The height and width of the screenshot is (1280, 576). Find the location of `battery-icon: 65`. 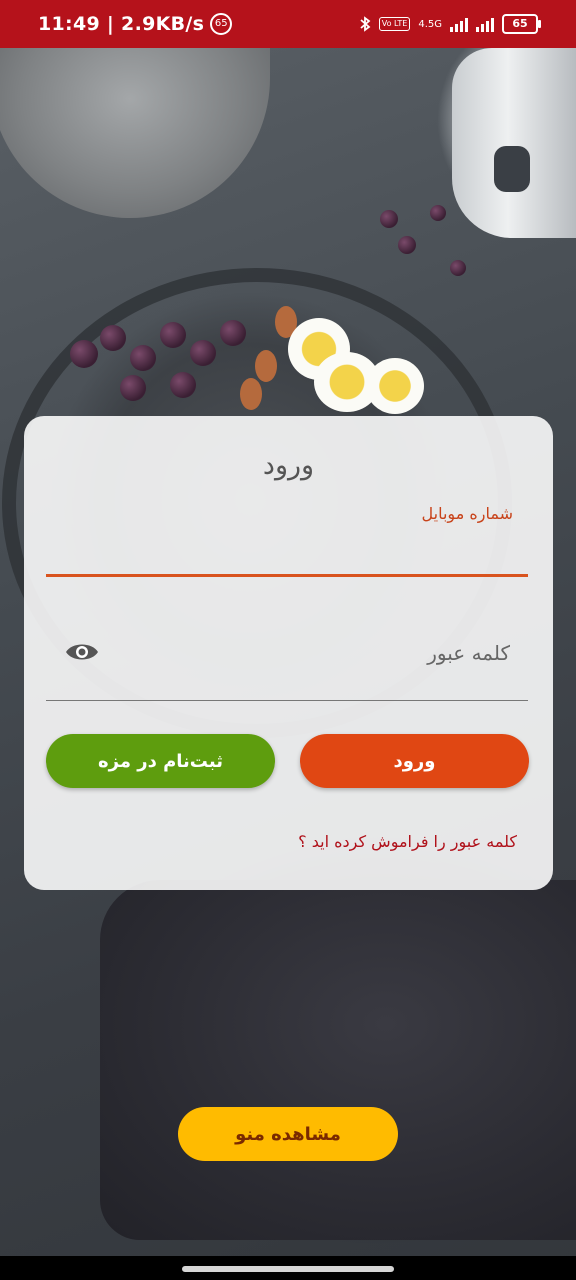

battery-icon: 65 is located at coordinates (521, 24).